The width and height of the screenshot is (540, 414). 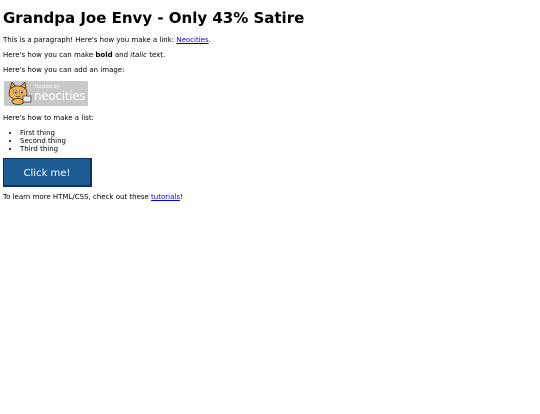 What do you see at coordinates (278, 133) in the screenshot?
I see `list-item: First thing` at bounding box center [278, 133].